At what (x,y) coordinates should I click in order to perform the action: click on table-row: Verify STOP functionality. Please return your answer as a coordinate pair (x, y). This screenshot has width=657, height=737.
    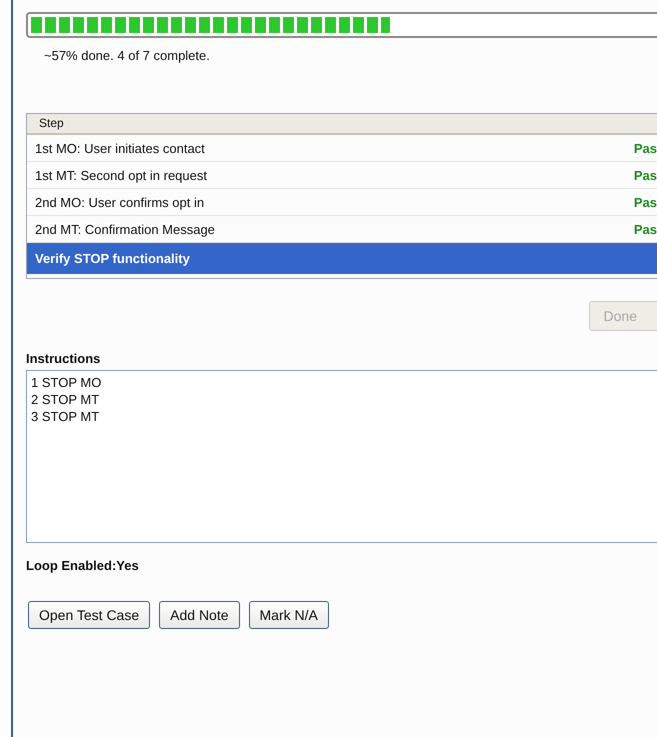
    Looking at the image, I should click on (342, 258).